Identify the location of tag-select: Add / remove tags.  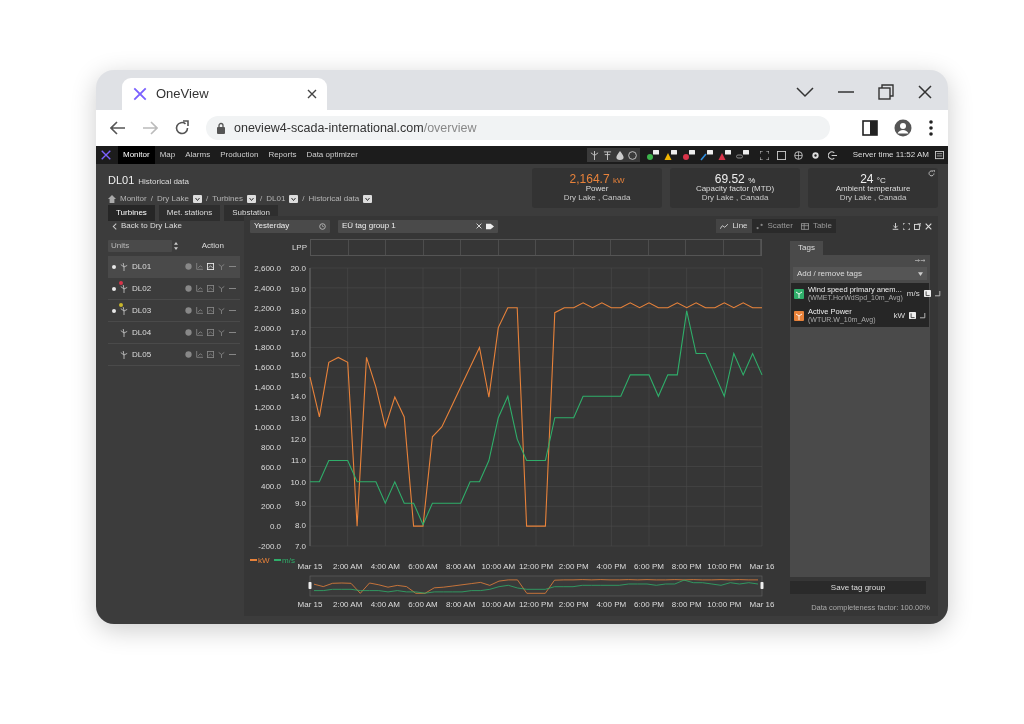
(860, 273).